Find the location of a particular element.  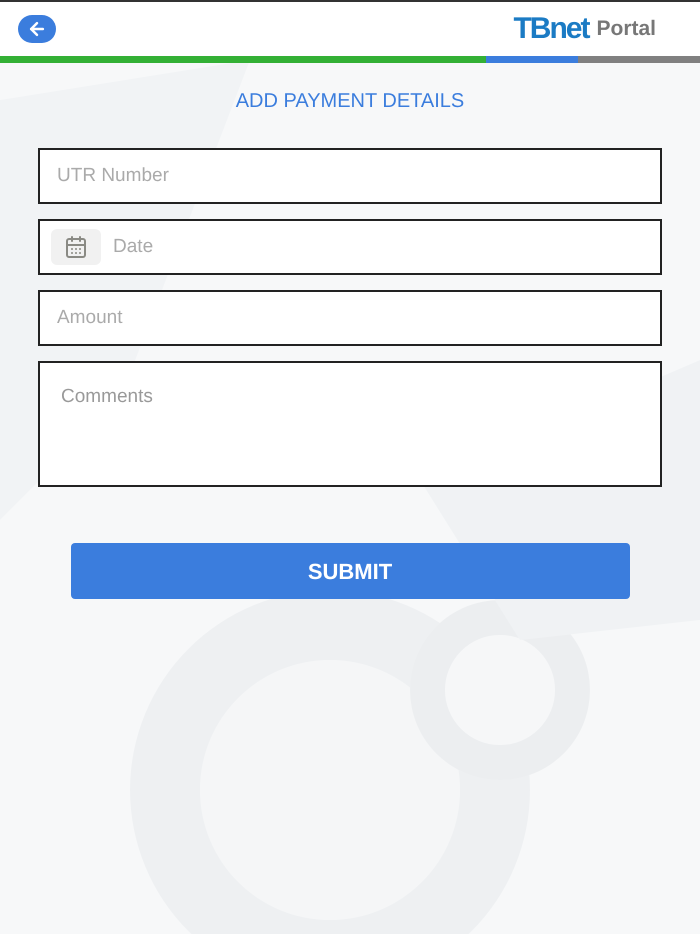

back-button is located at coordinates (37, 29).